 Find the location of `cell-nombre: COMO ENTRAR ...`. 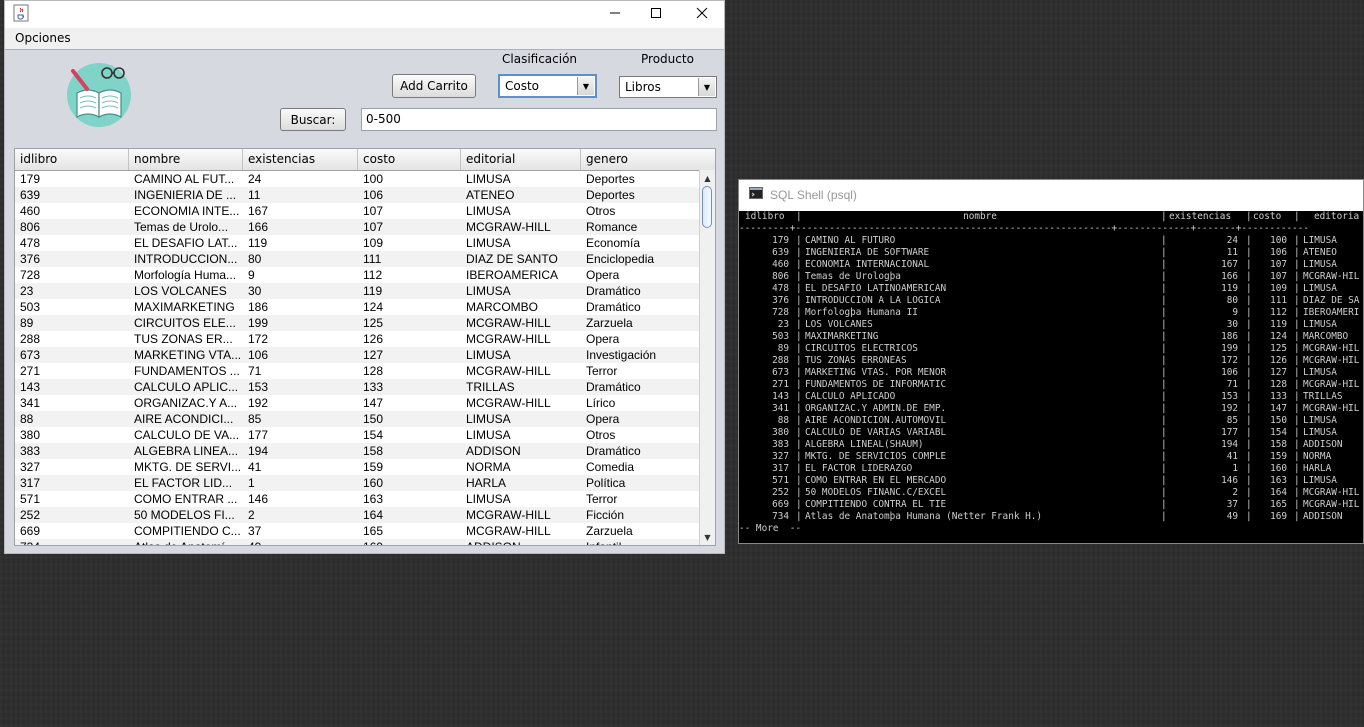

cell-nombre: COMO ENTRAR ... is located at coordinates (186, 499).